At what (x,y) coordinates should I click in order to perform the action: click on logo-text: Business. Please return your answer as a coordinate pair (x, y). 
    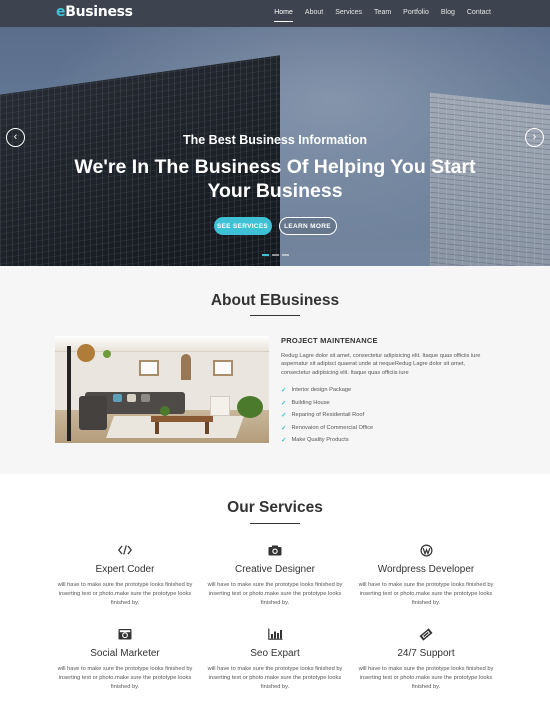
    Looking at the image, I should click on (99, 12).